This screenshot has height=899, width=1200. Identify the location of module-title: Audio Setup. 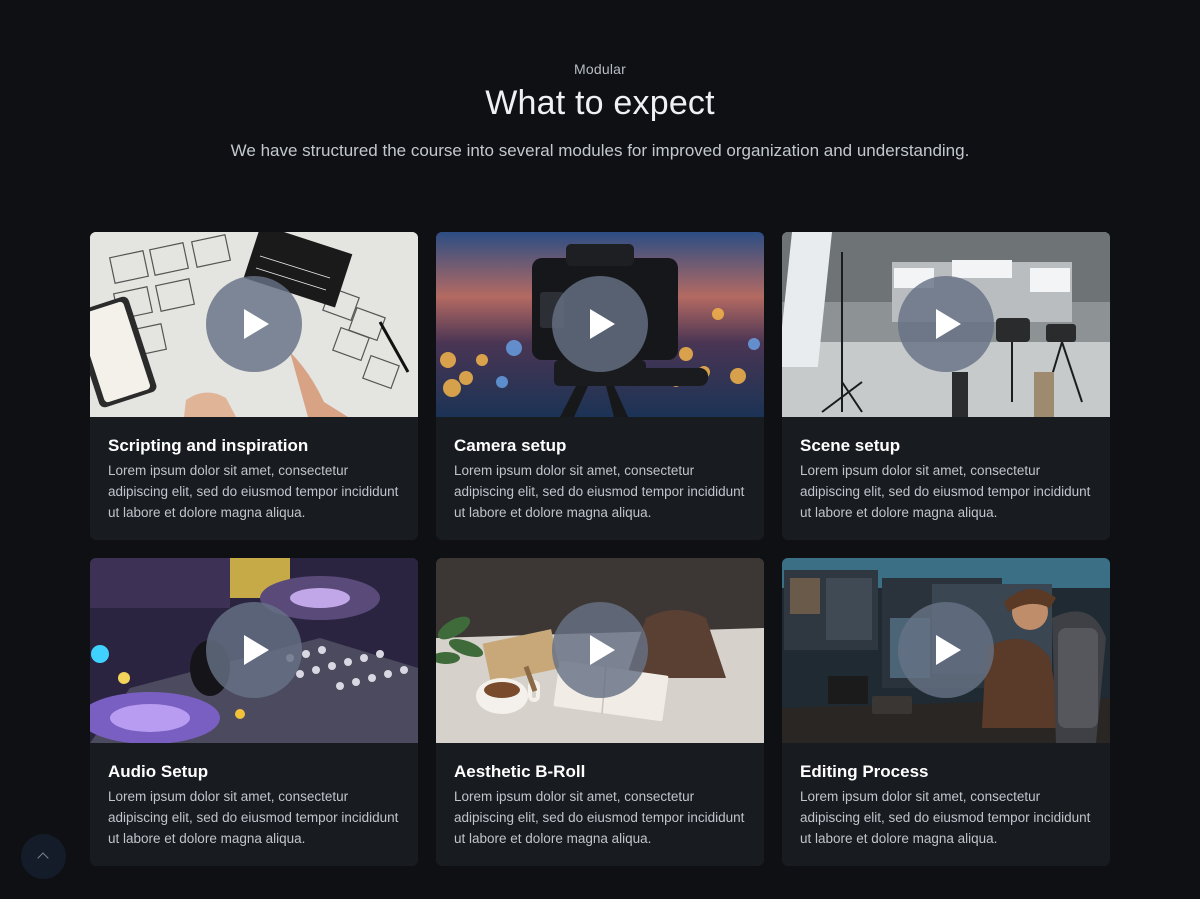
(158, 771).